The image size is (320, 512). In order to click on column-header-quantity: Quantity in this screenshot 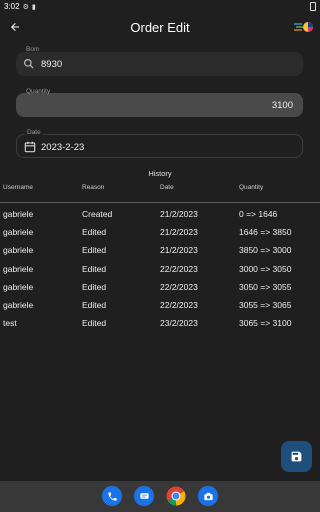, I will do `click(251, 187)`.